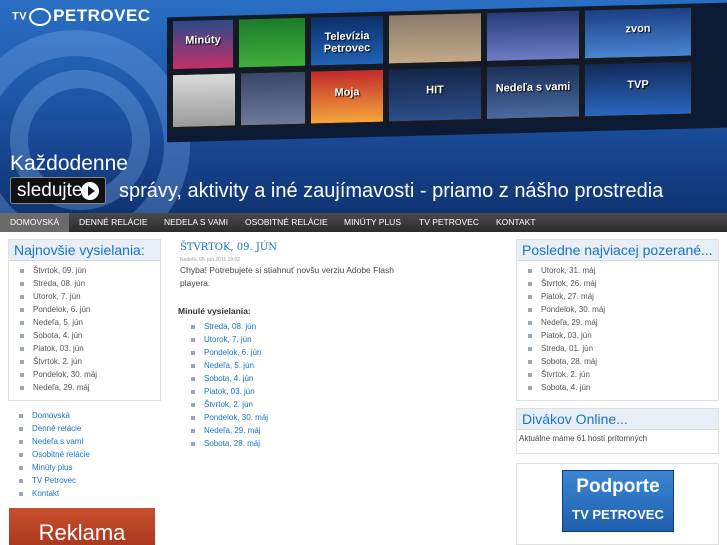 Image resolution: width=727 pixels, height=545 pixels. Describe the element at coordinates (618, 486) in the screenshot. I see `support-banner-line1: Podporte` at that location.